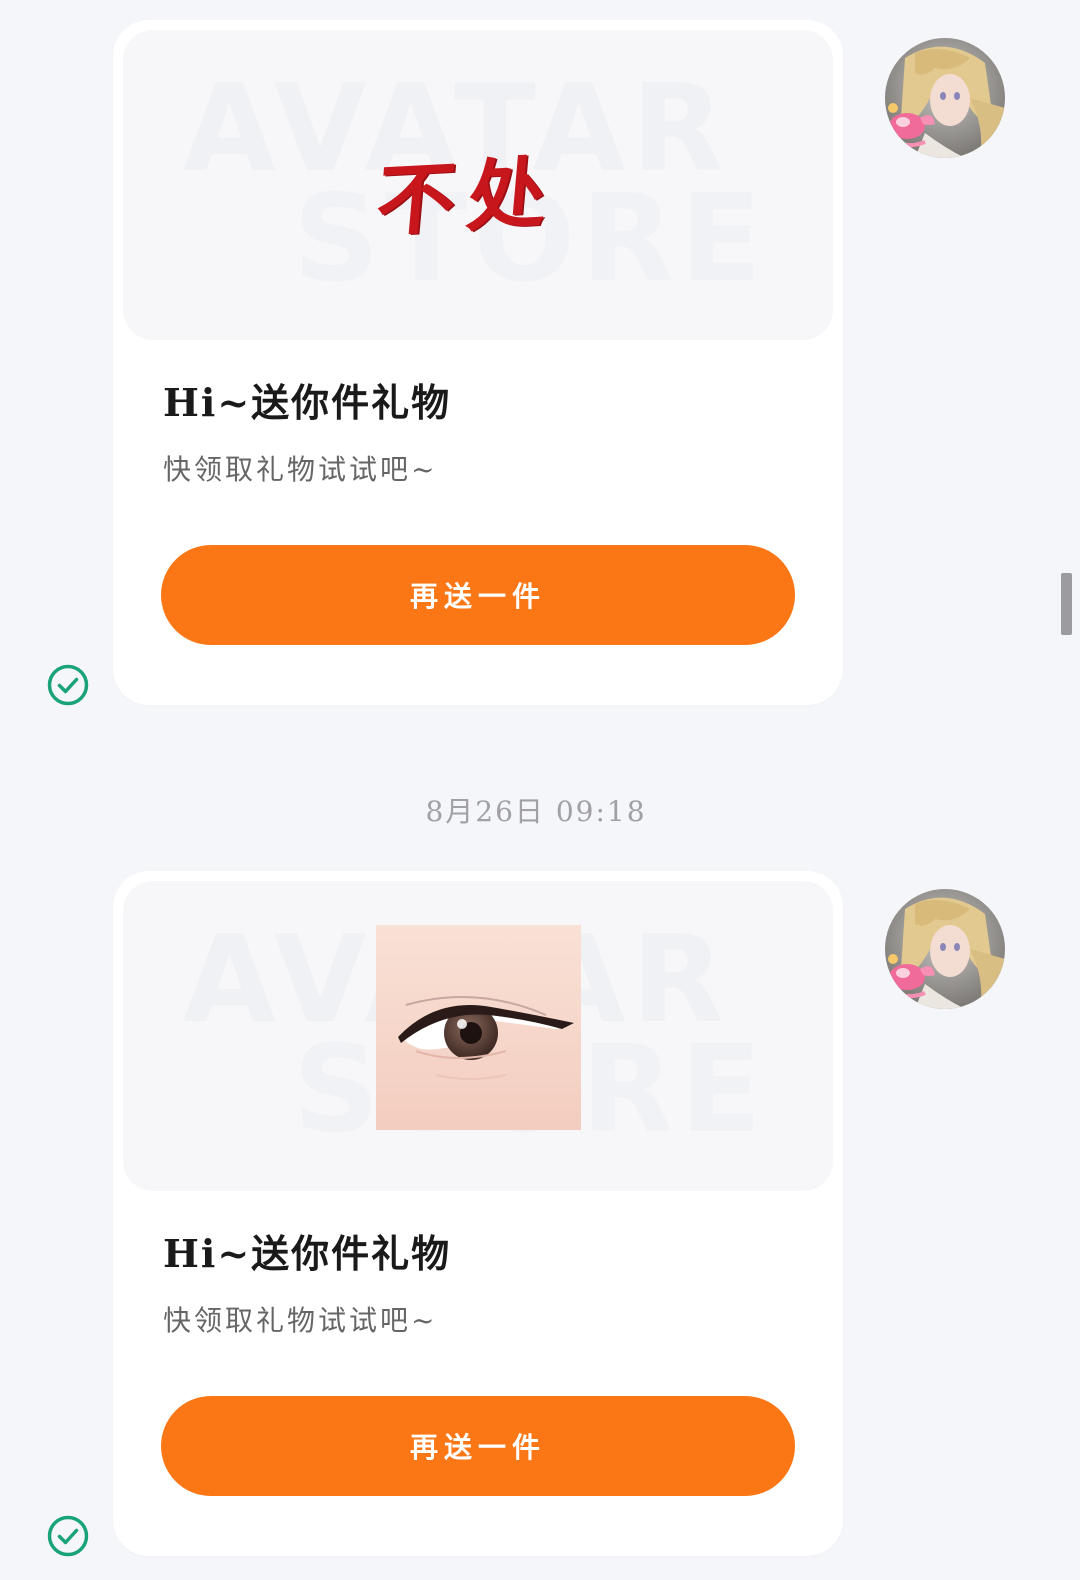 This screenshot has height=1580, width=1080. Describe the element at coordinates (478, 1027) in the screenshot. I see `eye-item-image` at that location.